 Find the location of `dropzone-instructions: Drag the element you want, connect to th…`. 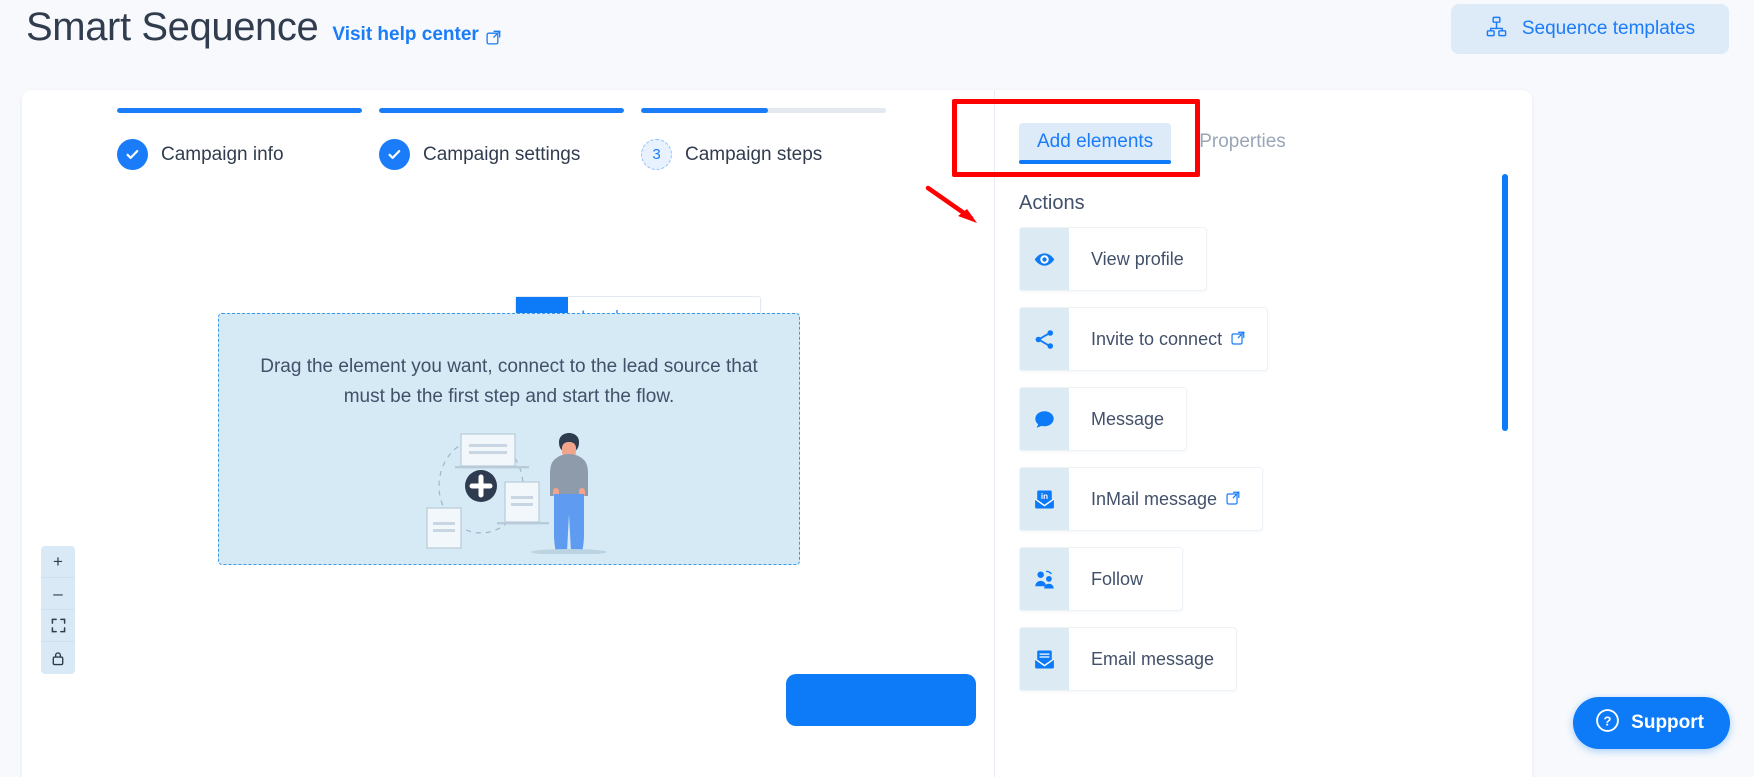

dropzone-instructions: Drag the element you want, connect to th… is located at coordinates (509, 382).